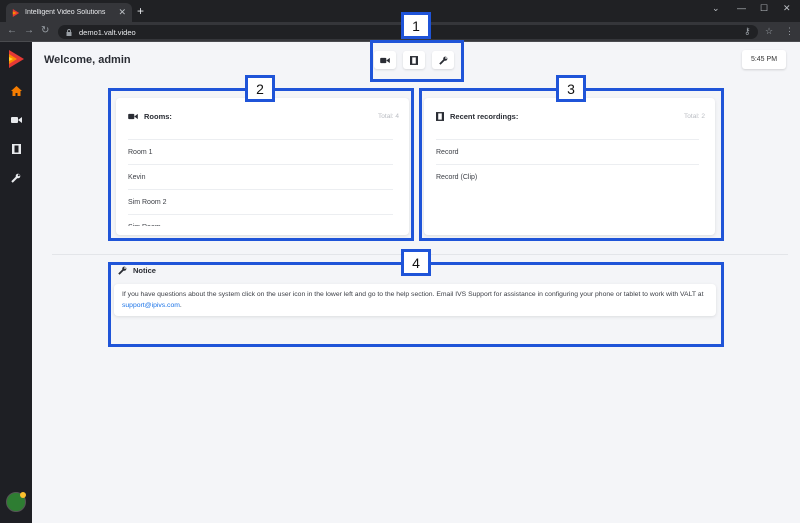  I want to click on browser-tab: Intelligent Video Solutions ✕, so click(69, 12).